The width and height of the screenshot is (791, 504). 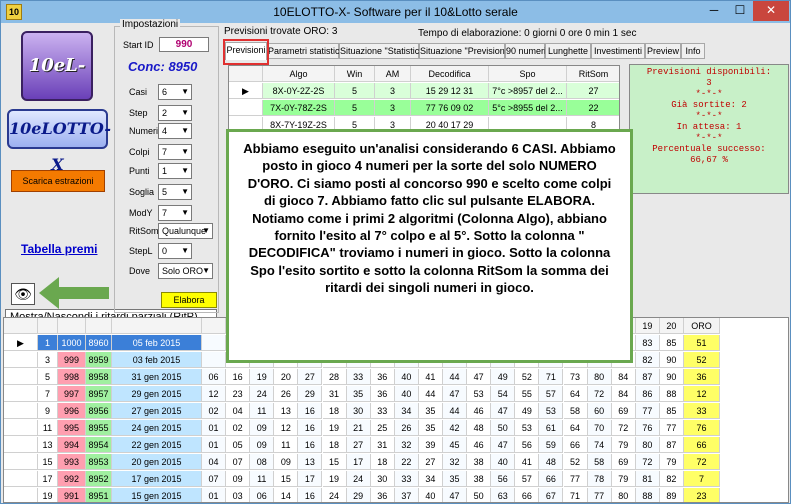 I want to click on estrazione-cell-id: 8959, so click(x=99, y=360).